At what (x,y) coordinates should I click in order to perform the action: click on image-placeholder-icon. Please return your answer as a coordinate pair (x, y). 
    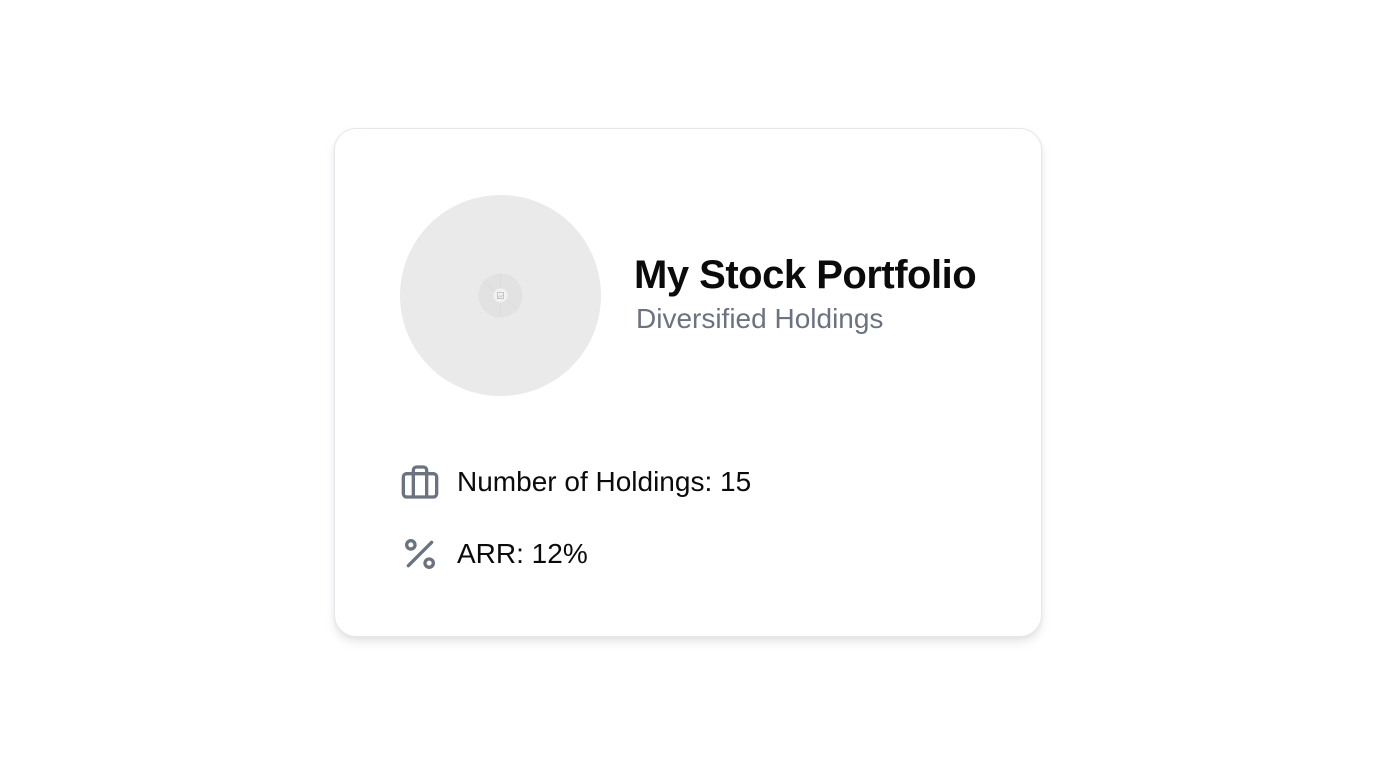
    Looking at the image, I should click on (500, 295).